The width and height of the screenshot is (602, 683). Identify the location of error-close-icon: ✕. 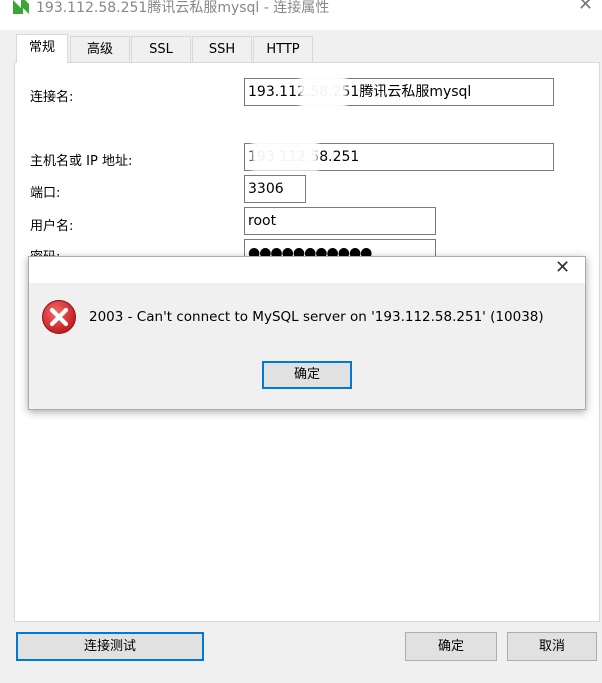
(562, 267).